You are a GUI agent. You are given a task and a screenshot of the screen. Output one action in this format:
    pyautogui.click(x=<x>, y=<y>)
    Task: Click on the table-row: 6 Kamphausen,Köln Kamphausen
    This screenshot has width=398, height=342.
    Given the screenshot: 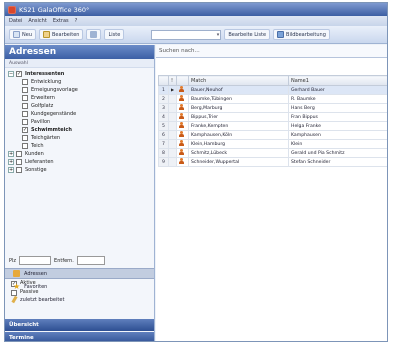 What is the action you would take?
    pyautogui.click(x=272, y=135)
    